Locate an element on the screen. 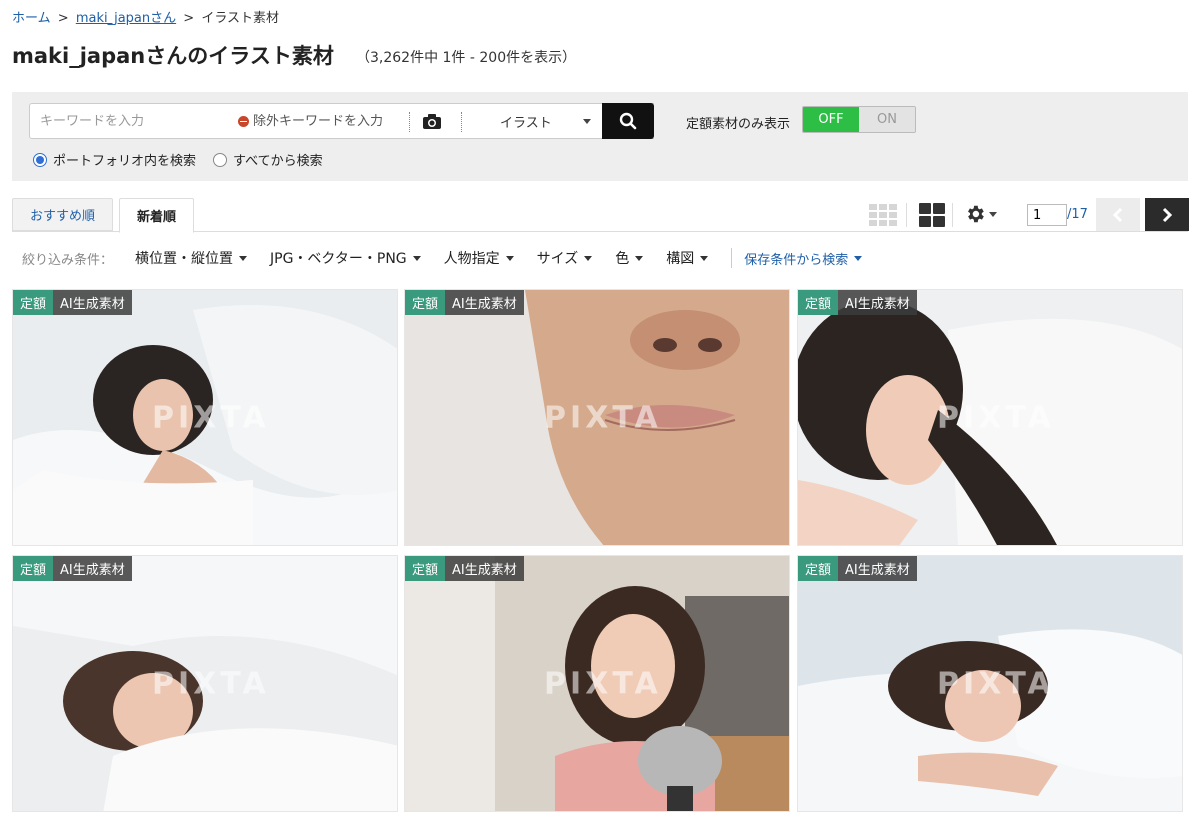 The width and height of the screenshot is (1200, 820). chevron-left-icon is located at coordinates (1117, 214).